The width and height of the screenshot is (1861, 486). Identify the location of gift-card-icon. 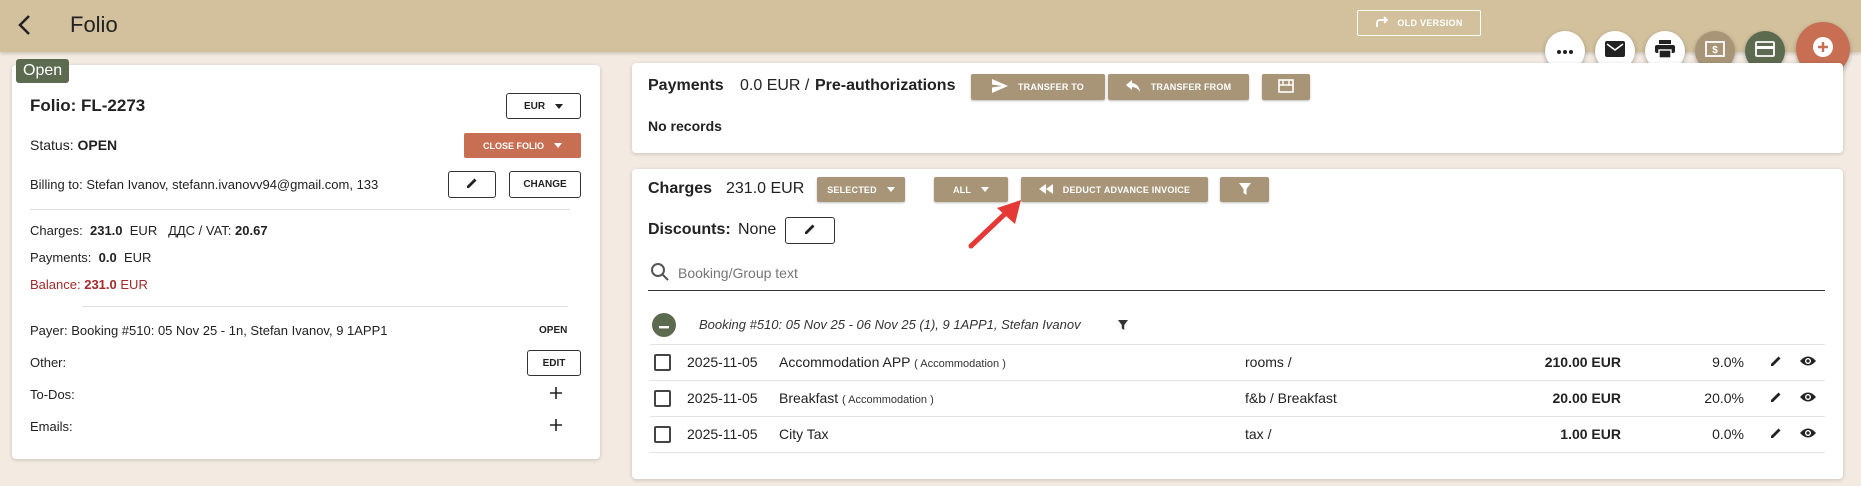
(1286, 87).